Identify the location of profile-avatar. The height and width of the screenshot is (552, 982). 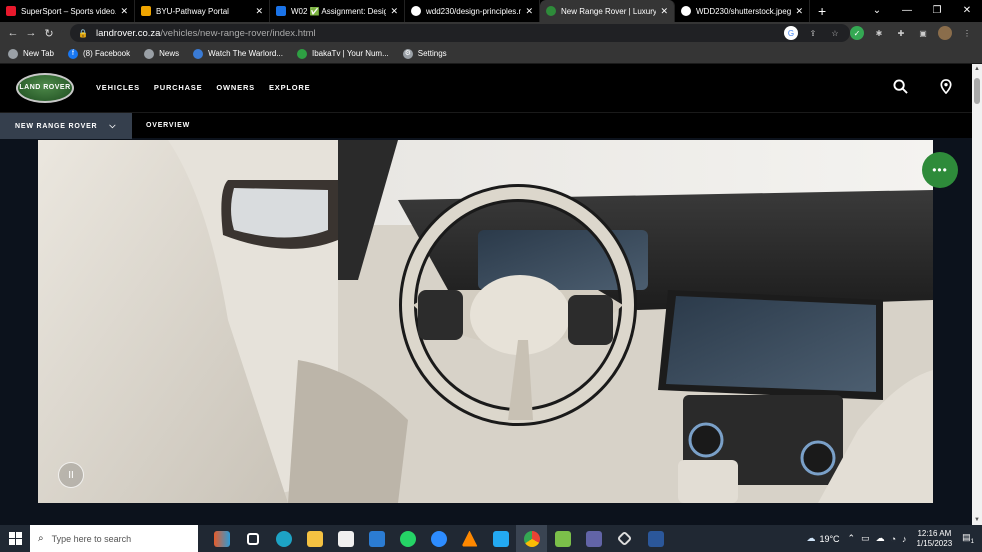
(945, 33).